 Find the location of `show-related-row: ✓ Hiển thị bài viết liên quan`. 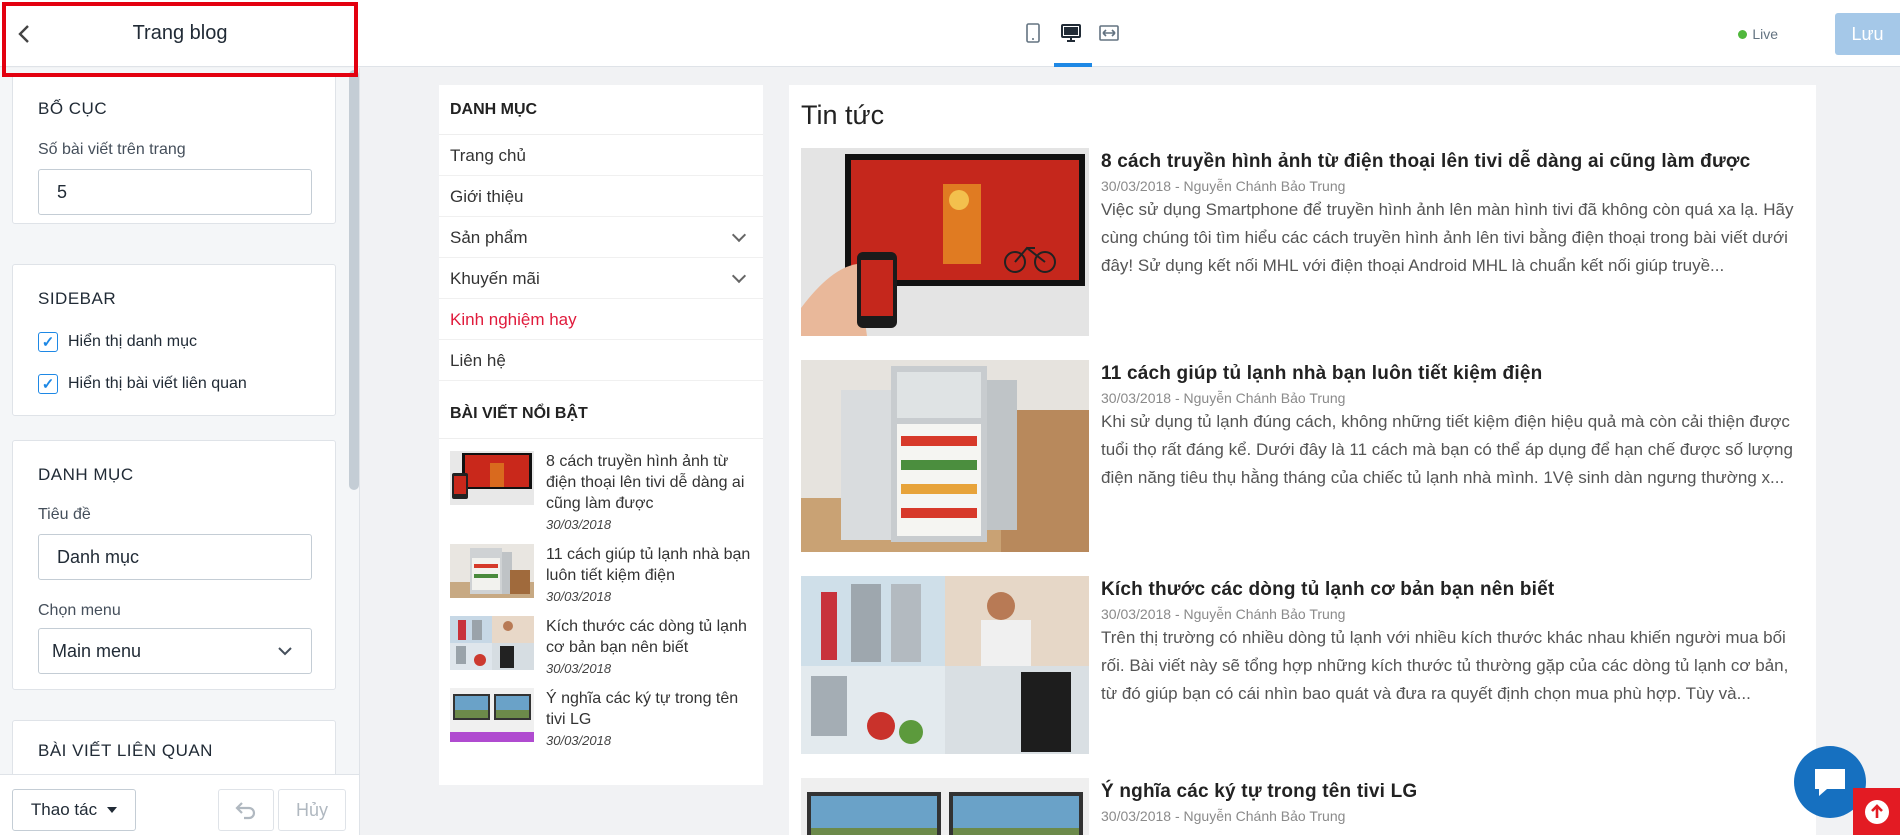

show-related-row: ✓ Hiển thị bài viết liên quan is located at coordinates (174, 384).